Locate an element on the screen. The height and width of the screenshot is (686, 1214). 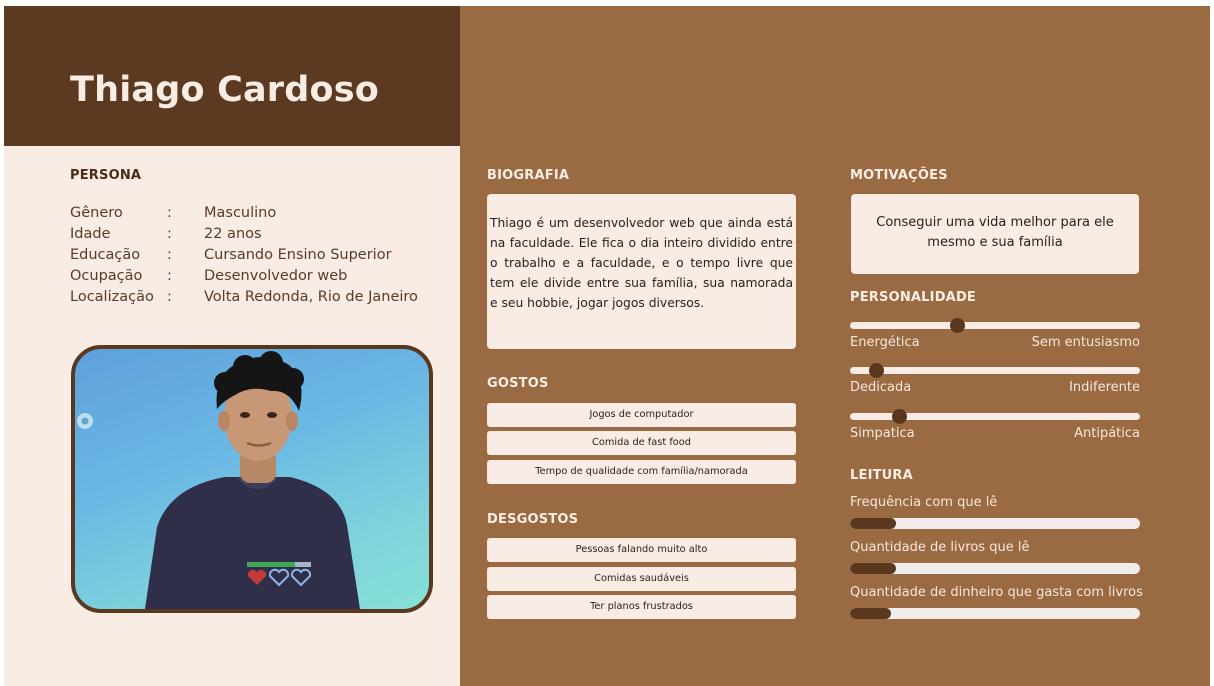
trait-right-label: Sem entusiasmo is located at coordinates (1085, 342).